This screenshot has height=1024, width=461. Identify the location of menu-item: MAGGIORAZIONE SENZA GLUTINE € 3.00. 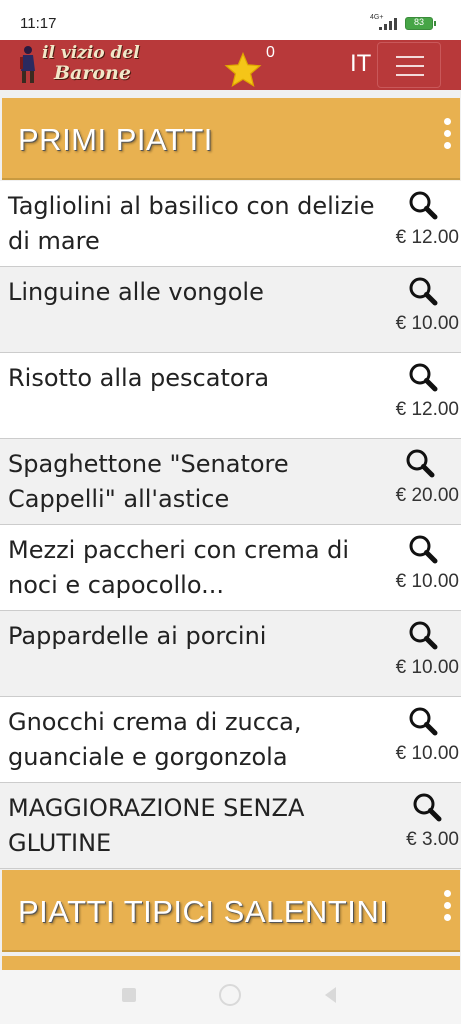
(230, 826).